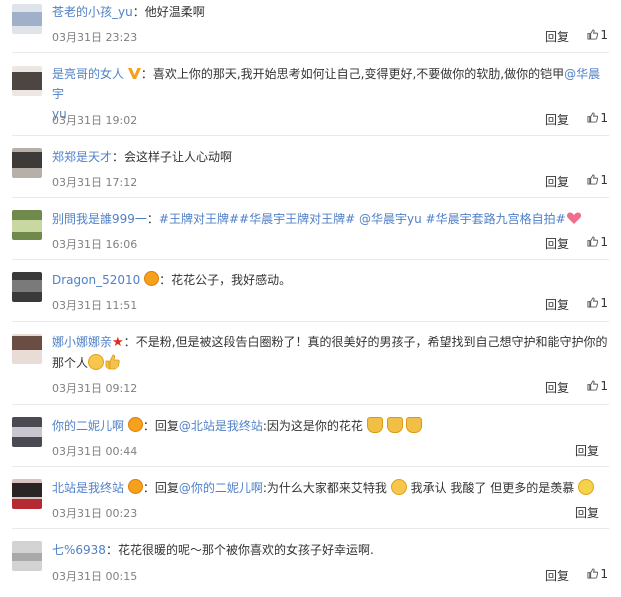  Describe the element at coordinates (95, 451) in the screenshot. I see `comment-time: 03月31日 00:44` at that location.